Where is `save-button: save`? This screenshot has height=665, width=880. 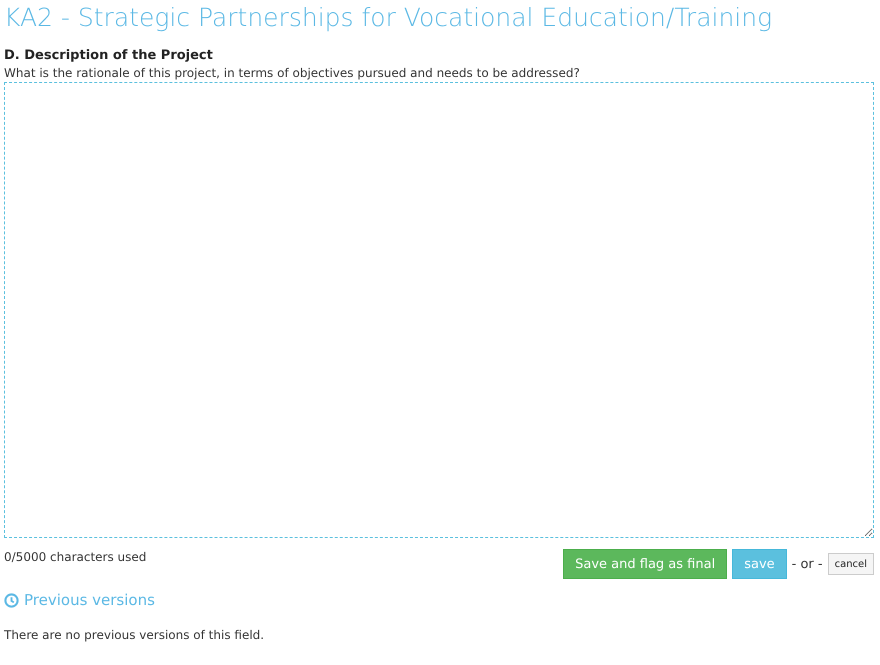 save-button: save is located at coordinates (759, 564).